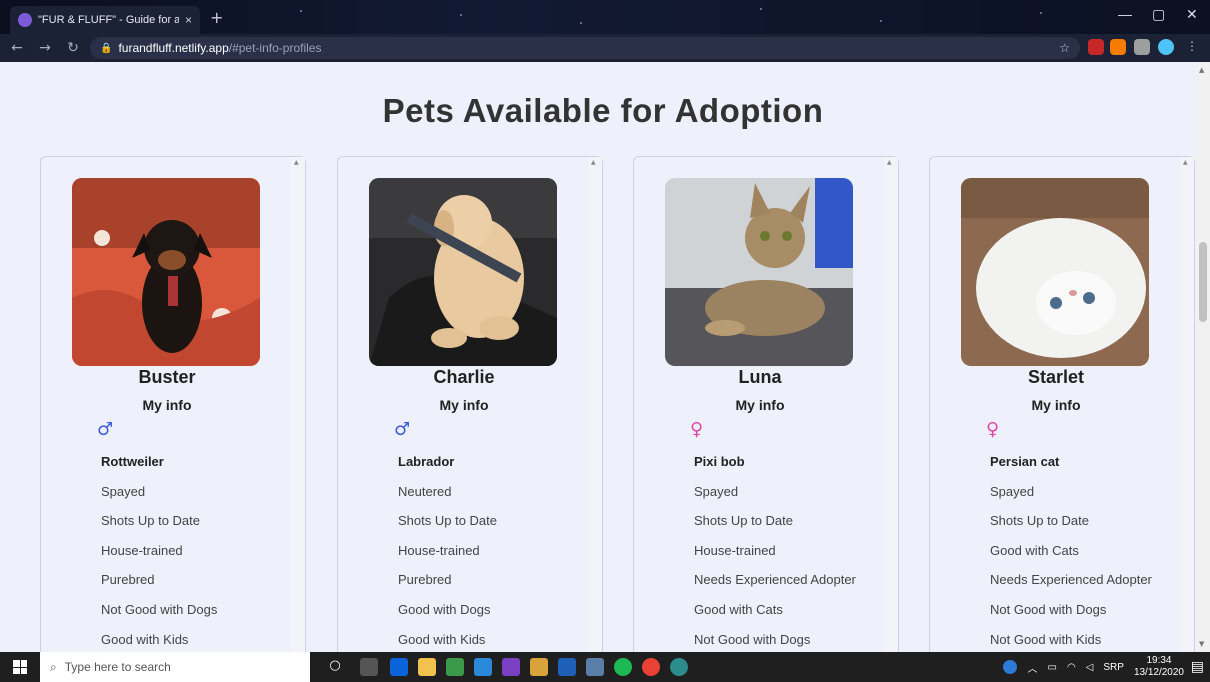  What do you see at coordinates (1203, 357) in the screenshot?
I see `page-scrollbar: ▲ ▼` at bounding box center [1203, 357].